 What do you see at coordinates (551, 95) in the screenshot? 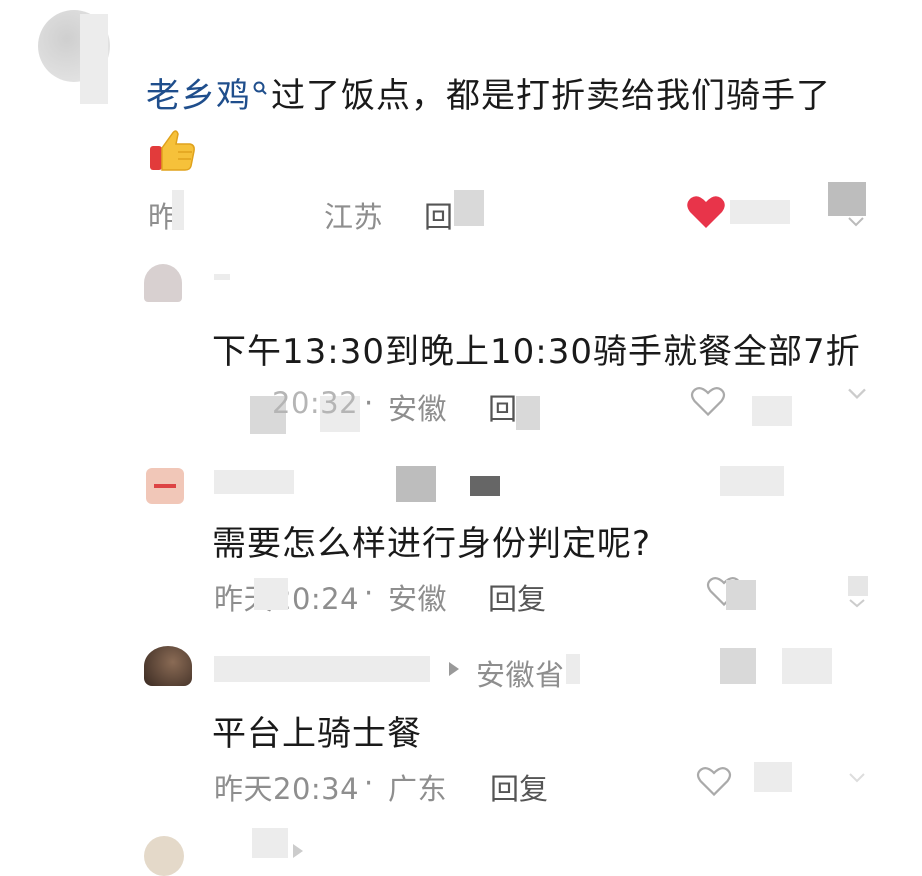
I see `comment-text: 过了饭点，都是打折卖给我们骑手了` at bounding box center [551, 95].